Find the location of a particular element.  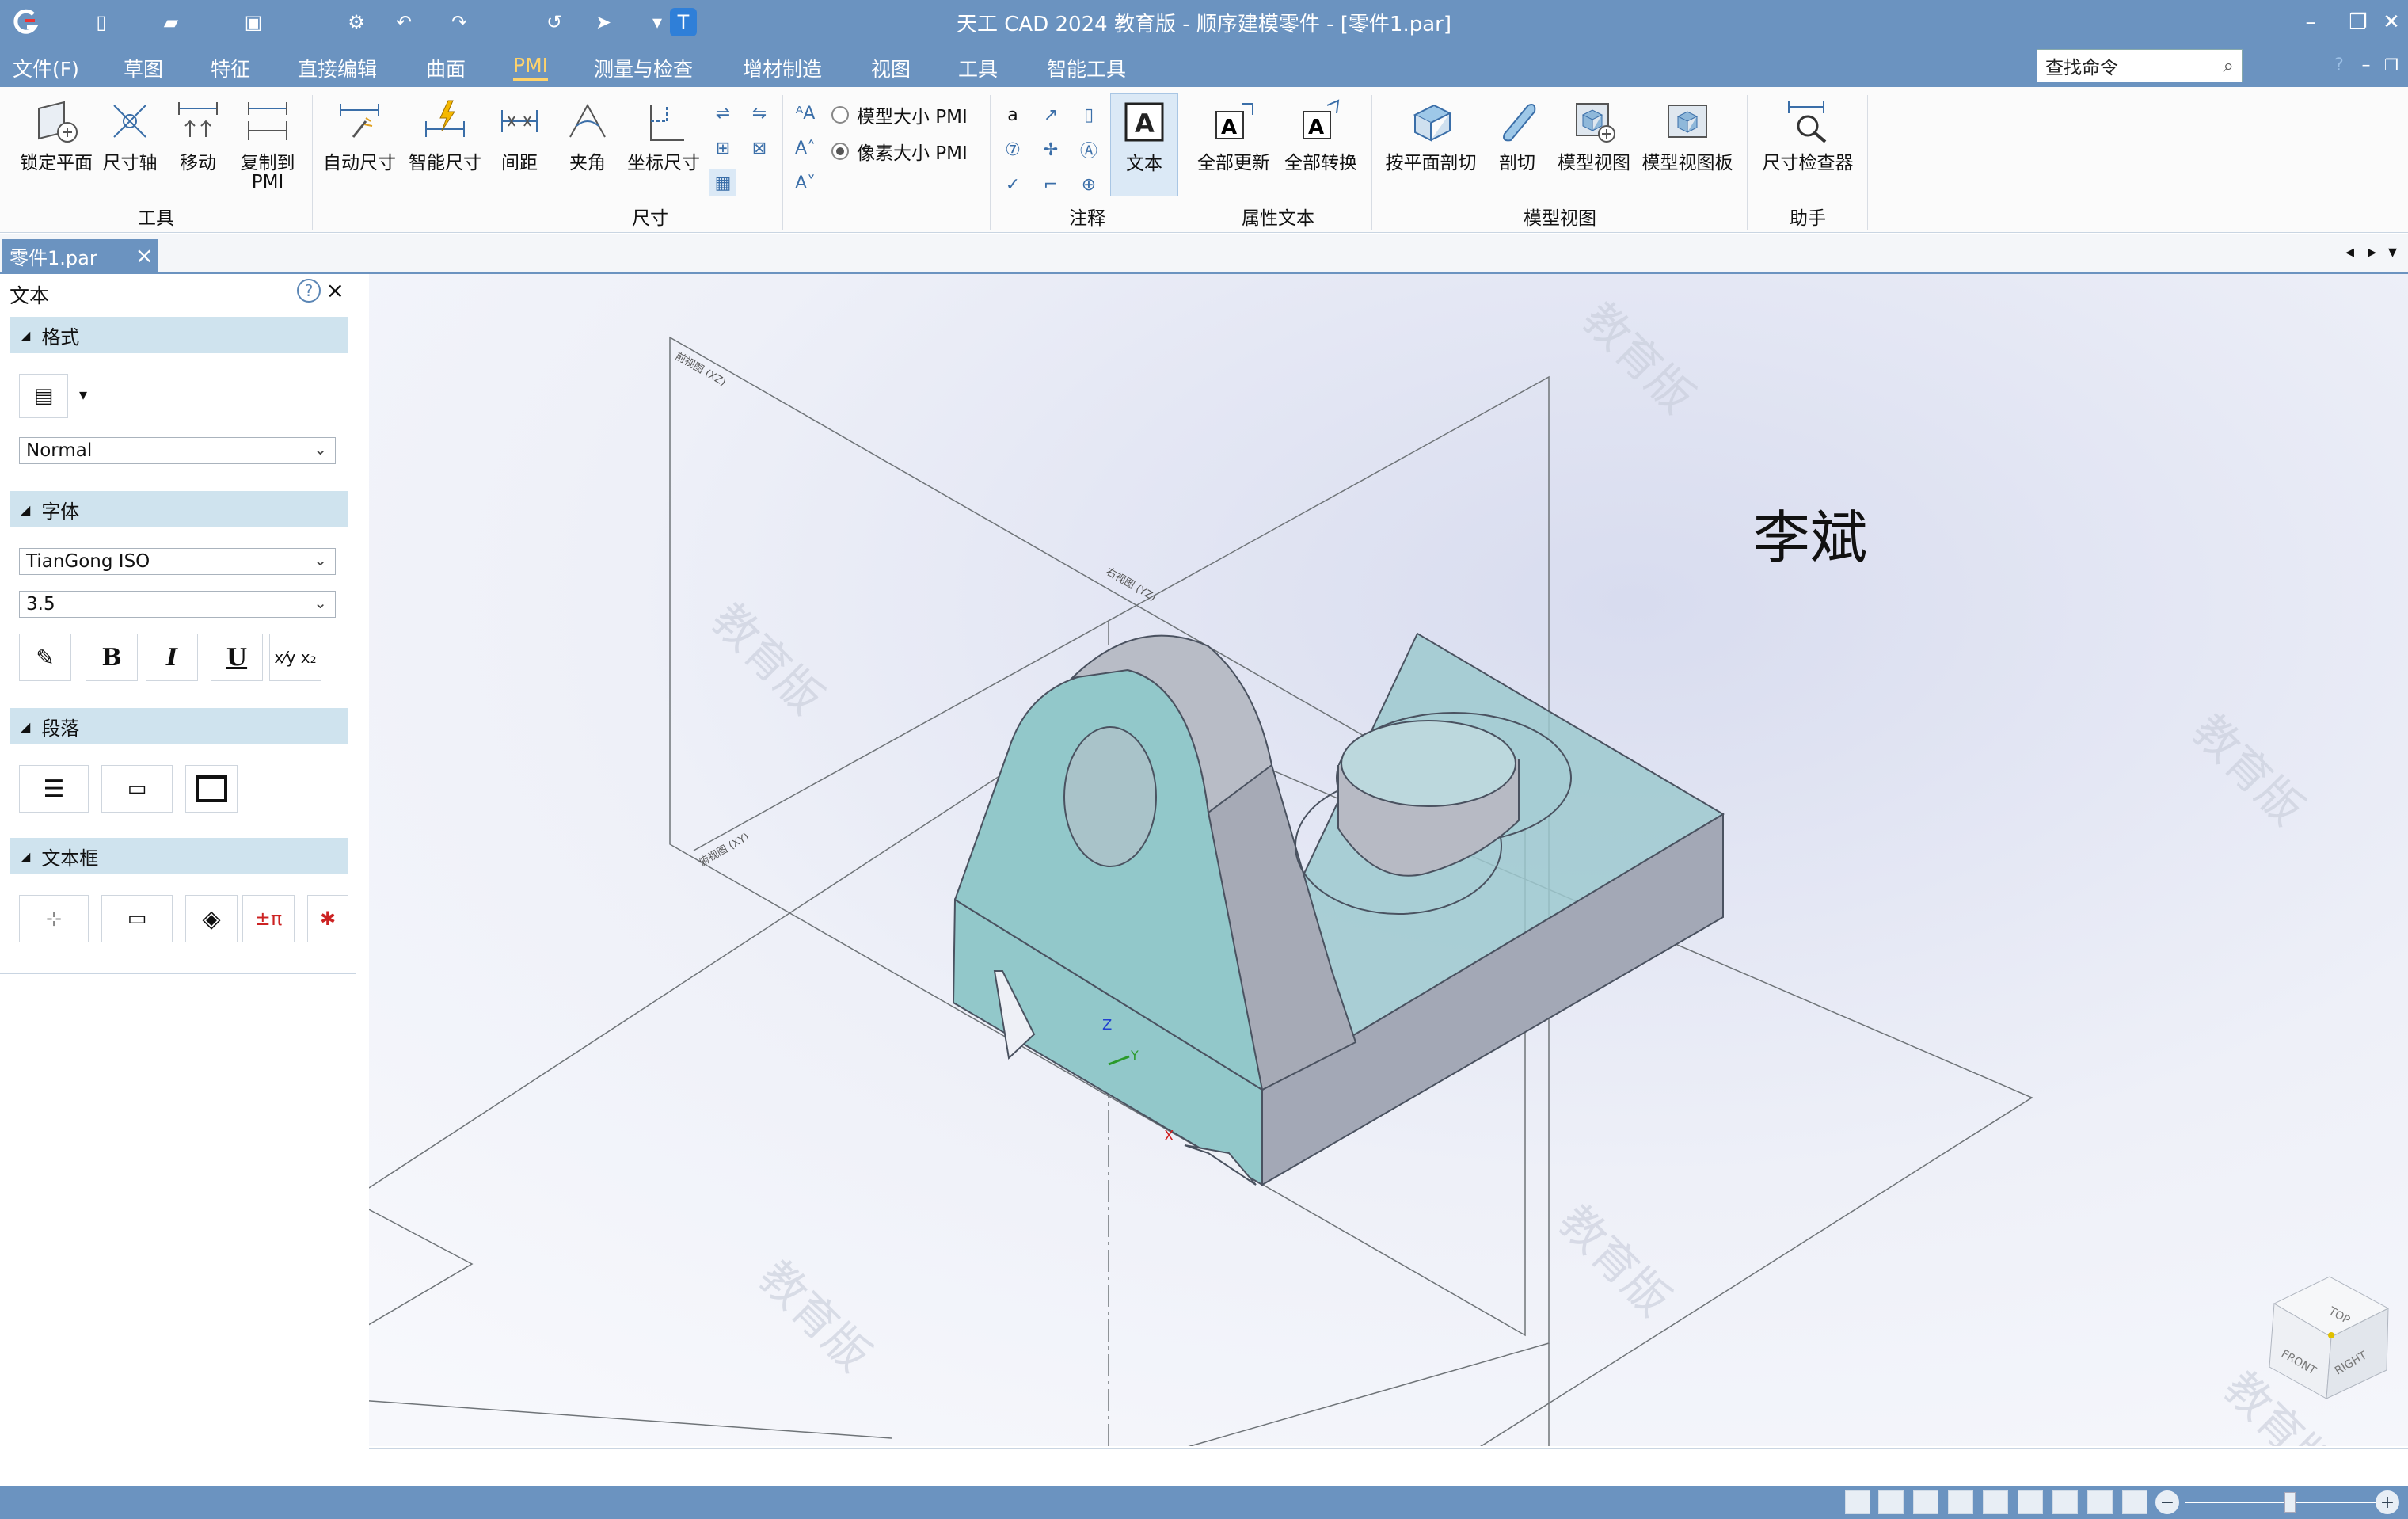

panel-help-icon: ? is located at coordinates (309, 291).